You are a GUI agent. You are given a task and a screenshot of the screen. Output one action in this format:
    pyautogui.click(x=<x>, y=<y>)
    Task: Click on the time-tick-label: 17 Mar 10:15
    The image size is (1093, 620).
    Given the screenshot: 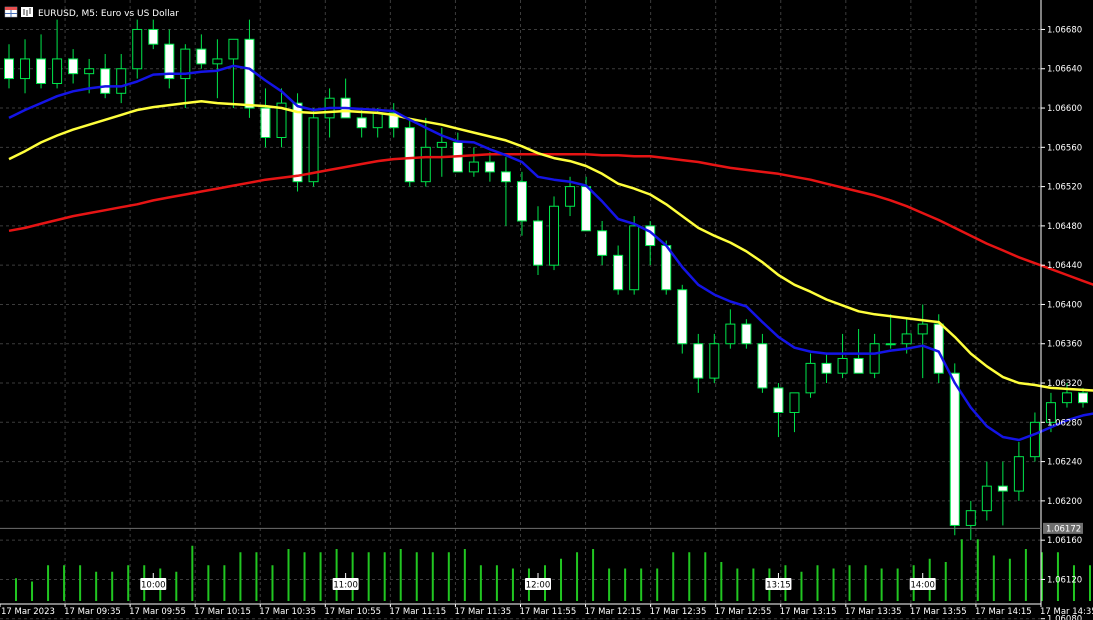 What is the action you would take?
    pyautogui.click(x=222, y=612)
    